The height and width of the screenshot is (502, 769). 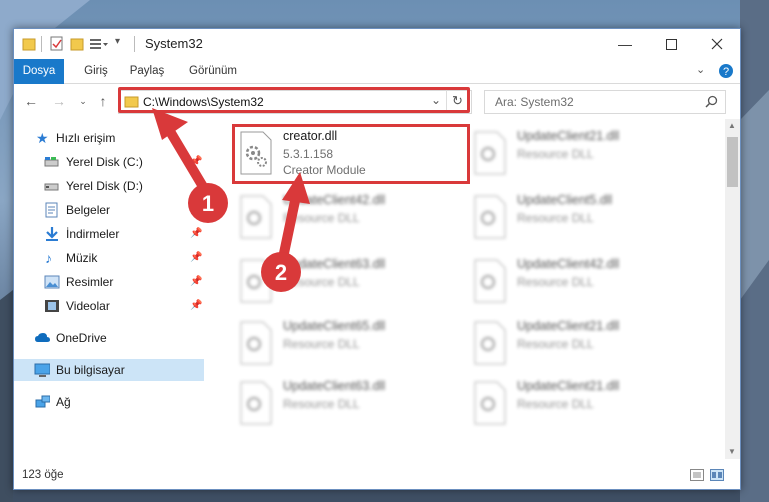 I want to click on sidebar-item-music: ♪ Müzik 📌, so click(x=109, y=258).